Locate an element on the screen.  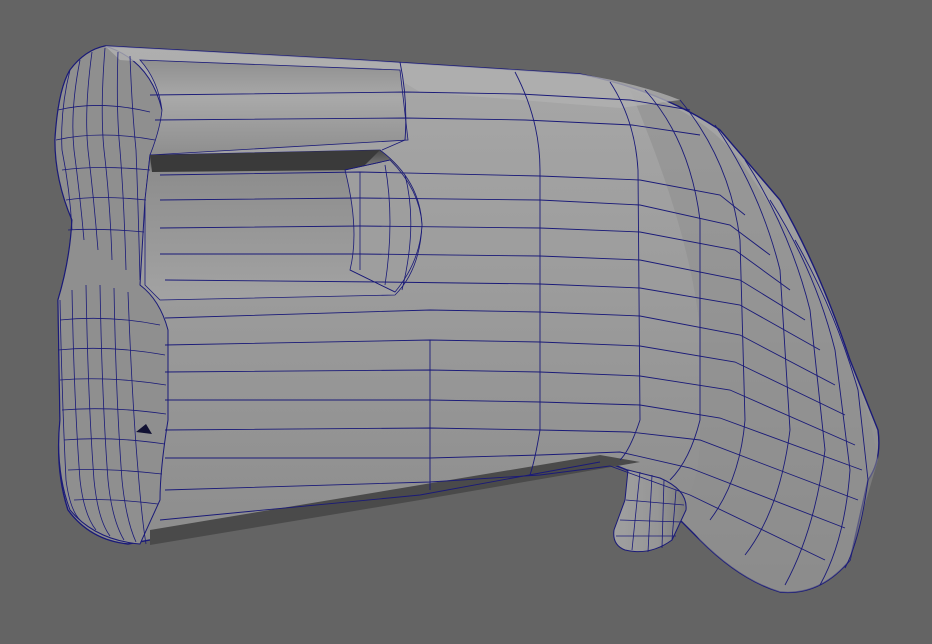
mesh-top-rail is located at coordinates (274, 107).